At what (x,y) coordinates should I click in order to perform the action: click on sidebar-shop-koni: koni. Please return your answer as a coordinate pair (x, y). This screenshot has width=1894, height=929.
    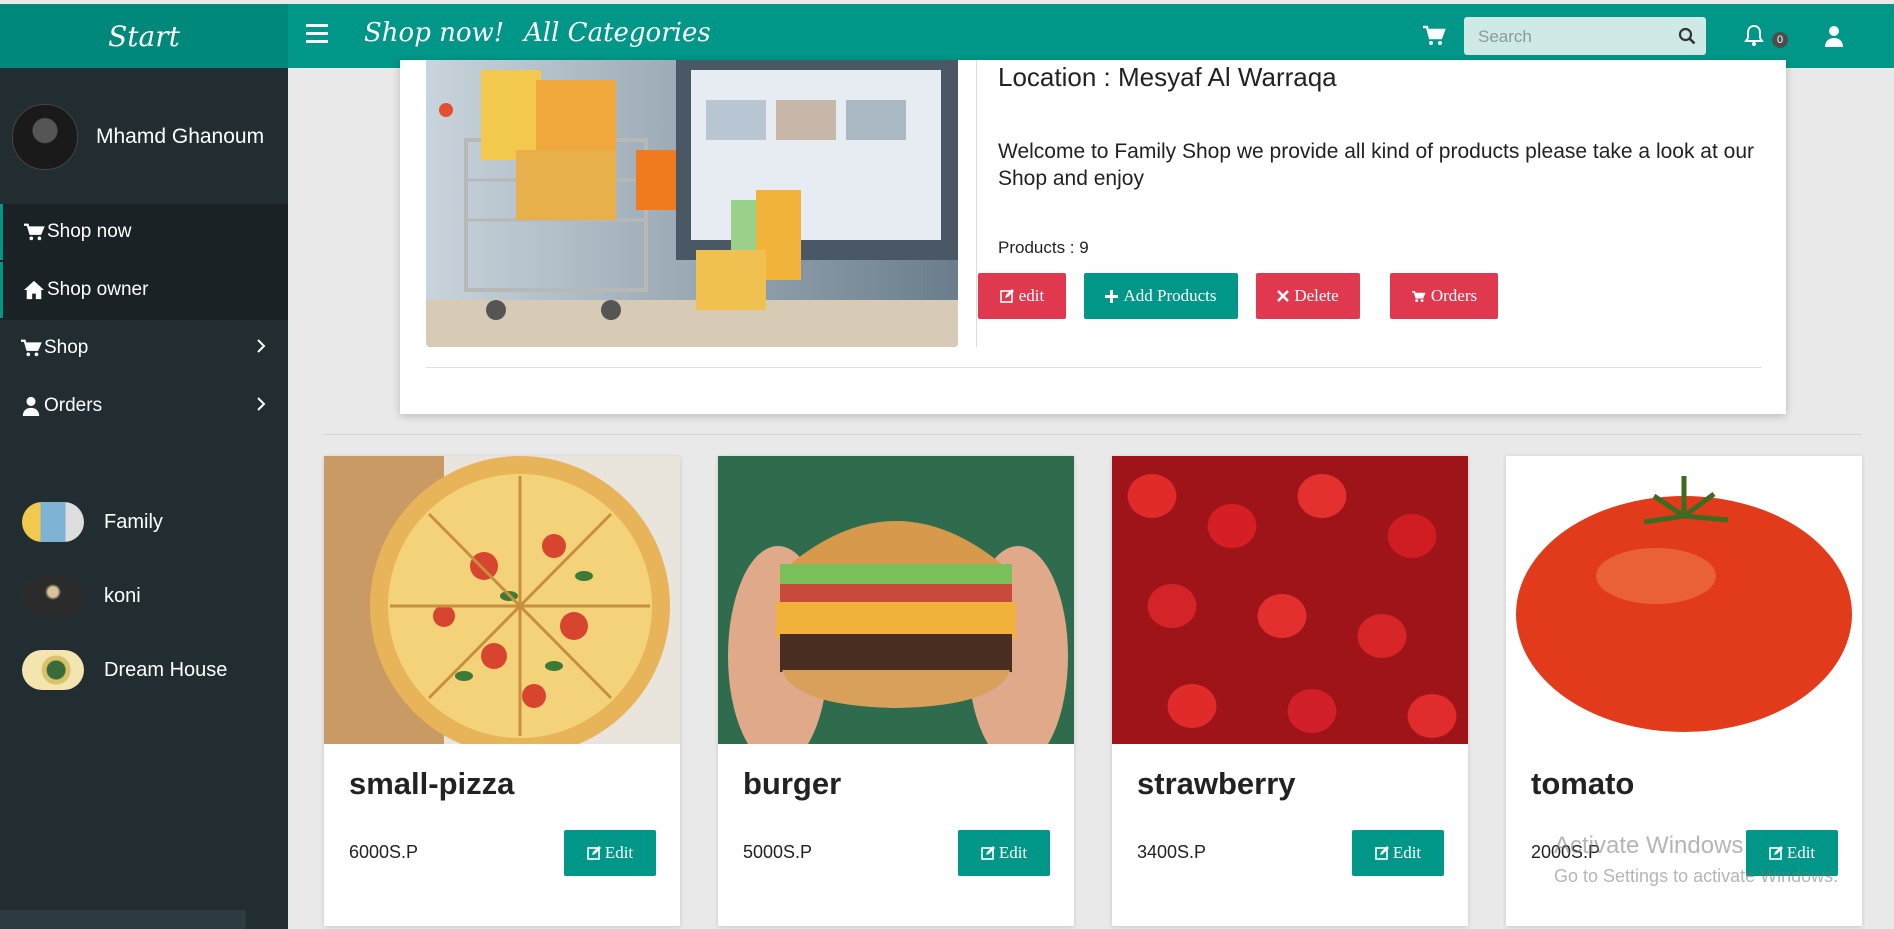
    Looking at the image, I should click on (81, 596).